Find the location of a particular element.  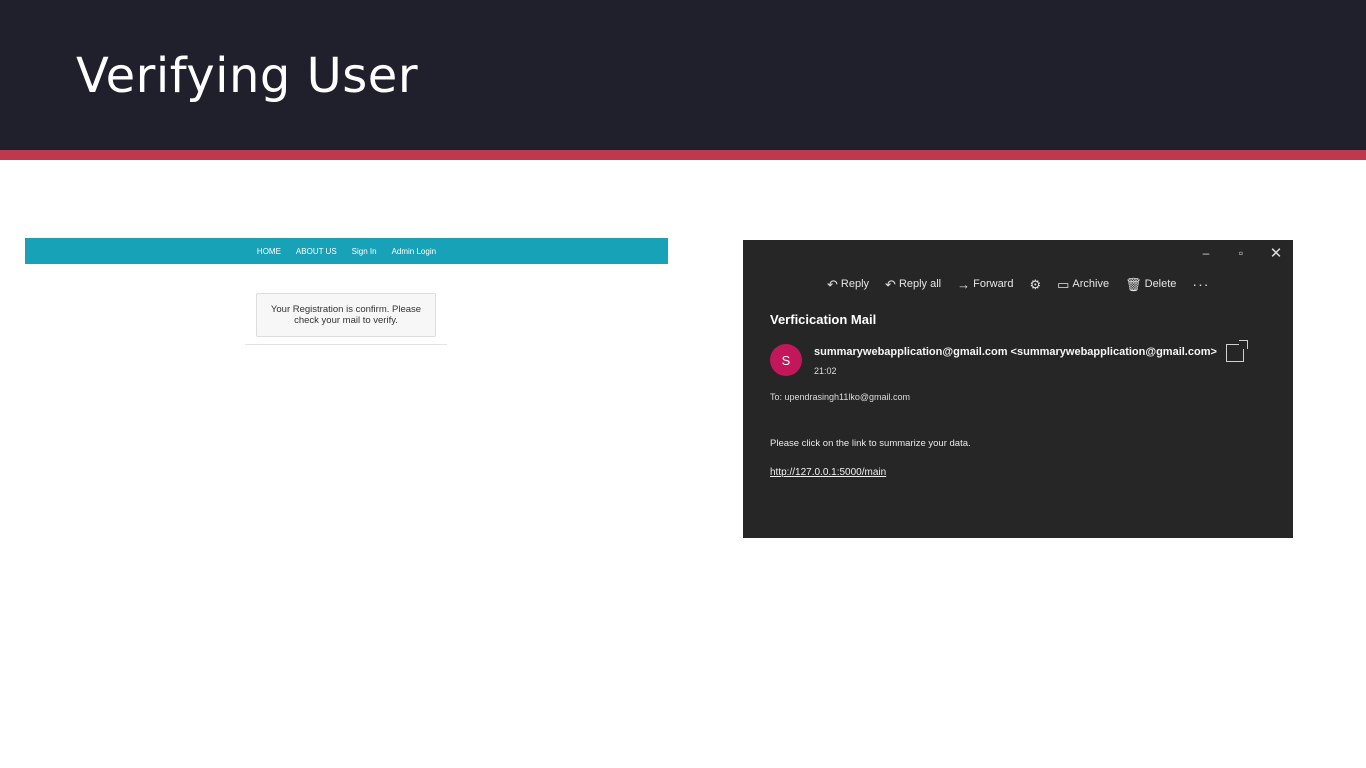

nav-about-link: ABOUT US is located at coordinates (316, 251).